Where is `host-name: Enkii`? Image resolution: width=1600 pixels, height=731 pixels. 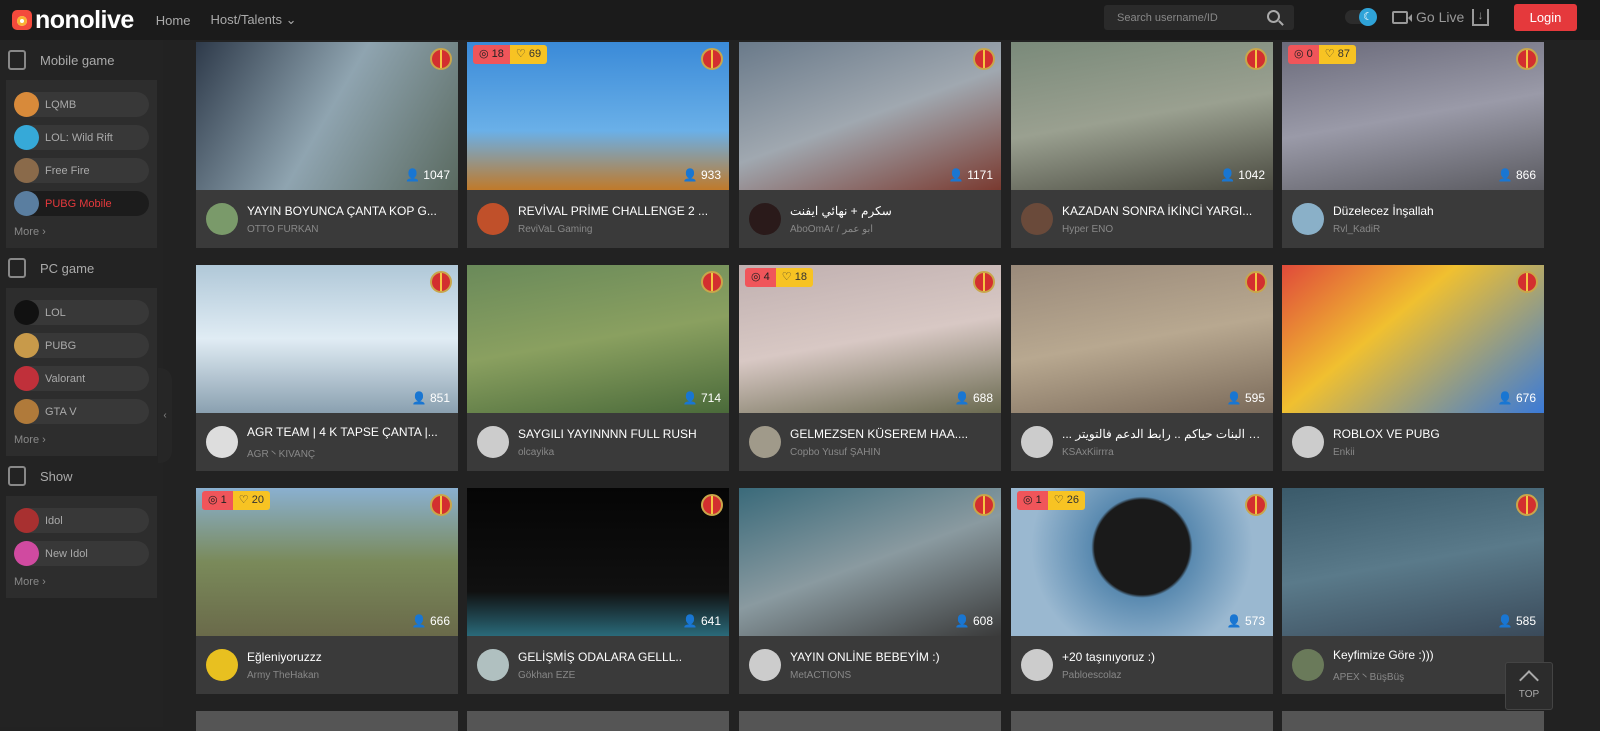 host-name: Enkii is located at coordinates (1433, 452).